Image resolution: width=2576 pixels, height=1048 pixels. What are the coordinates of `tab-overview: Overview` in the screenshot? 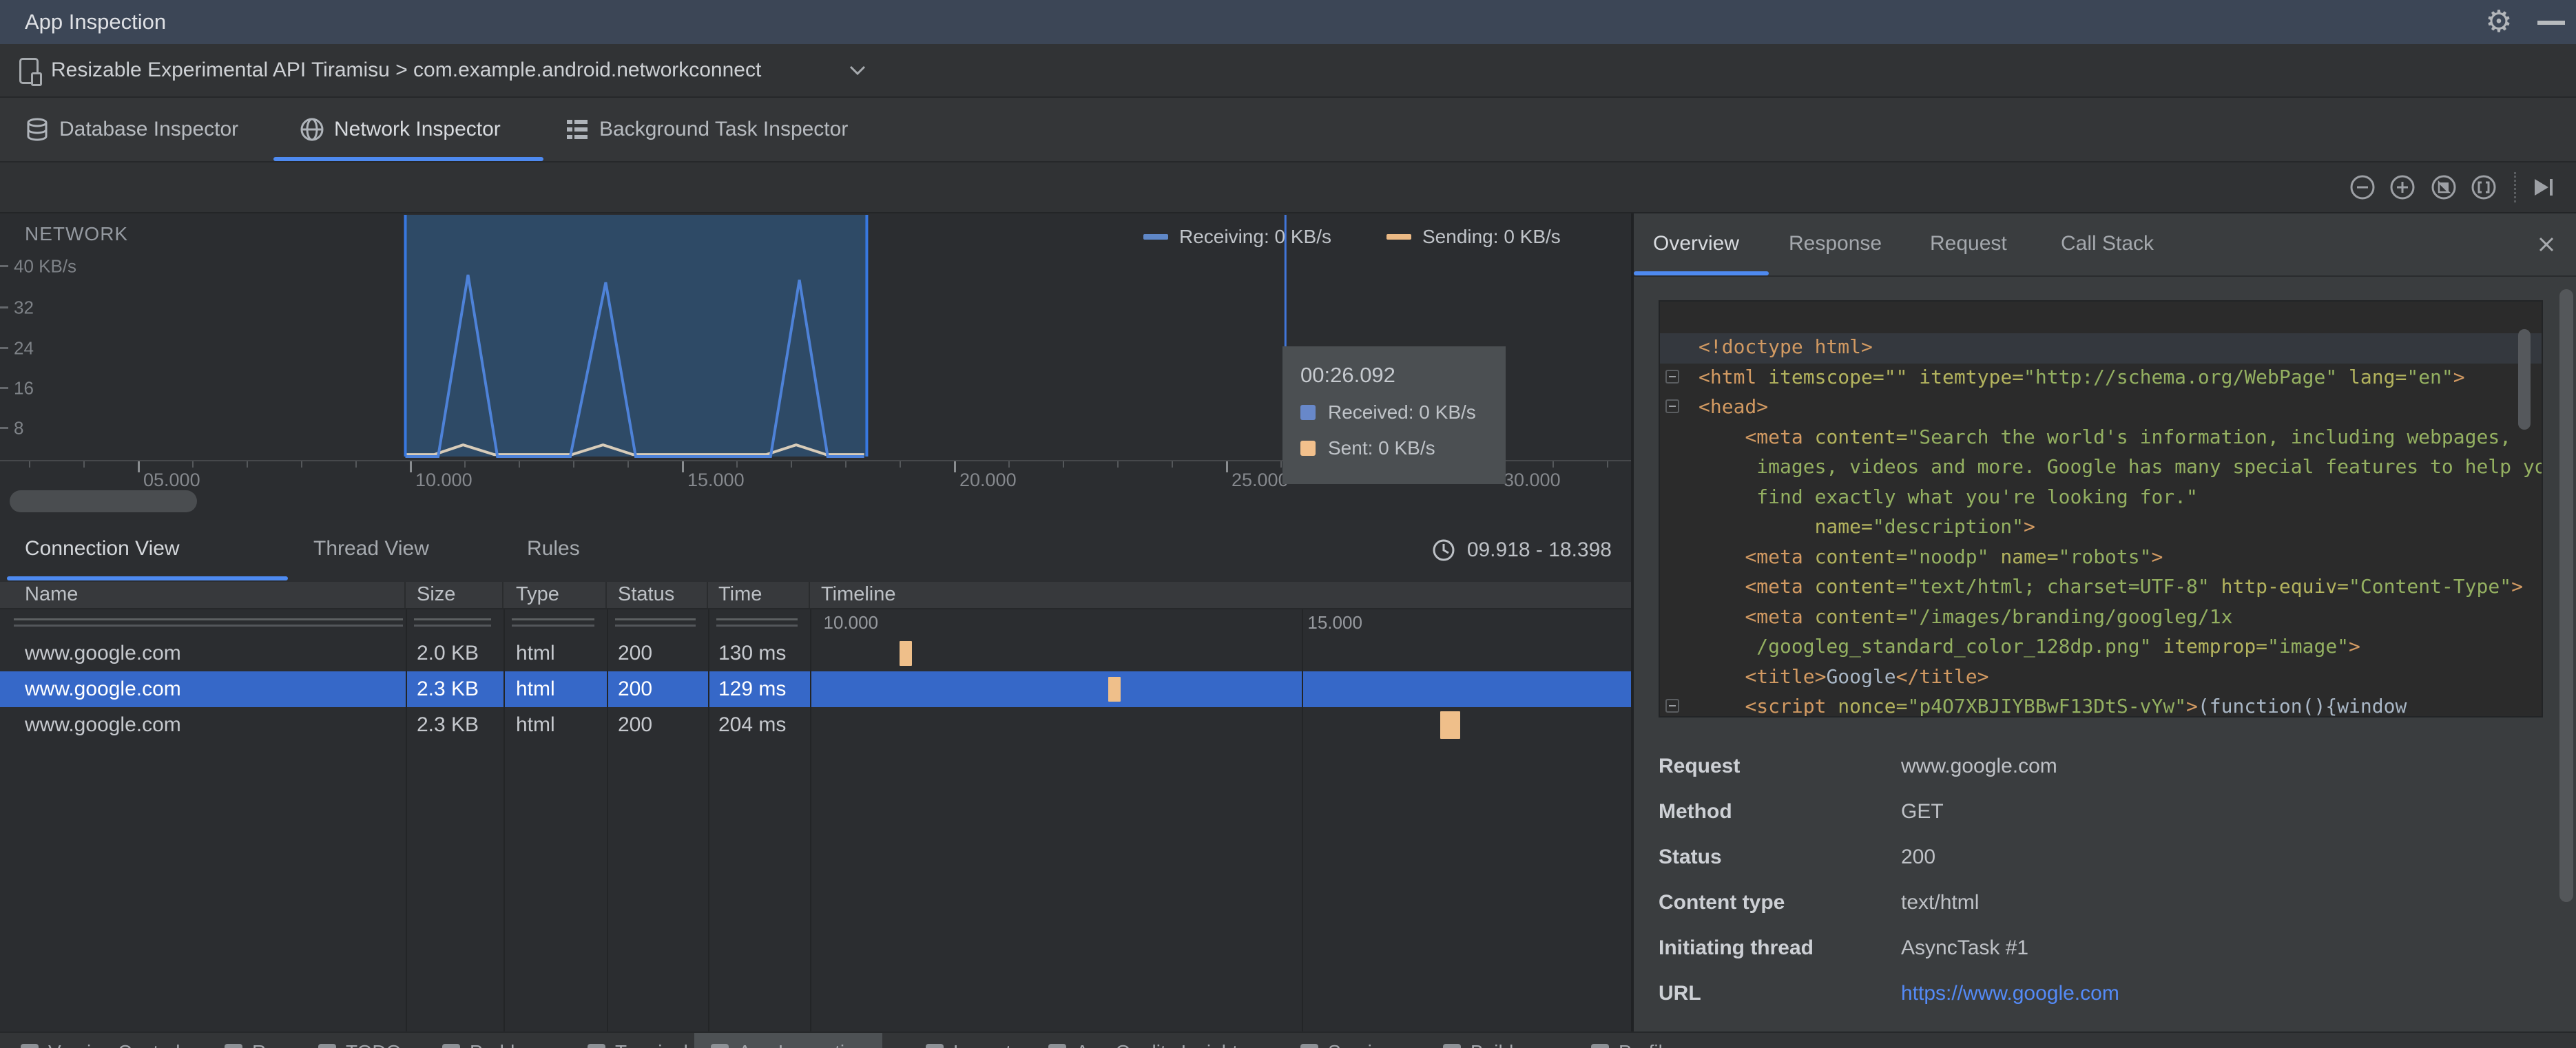 It's located at (1696, 244).